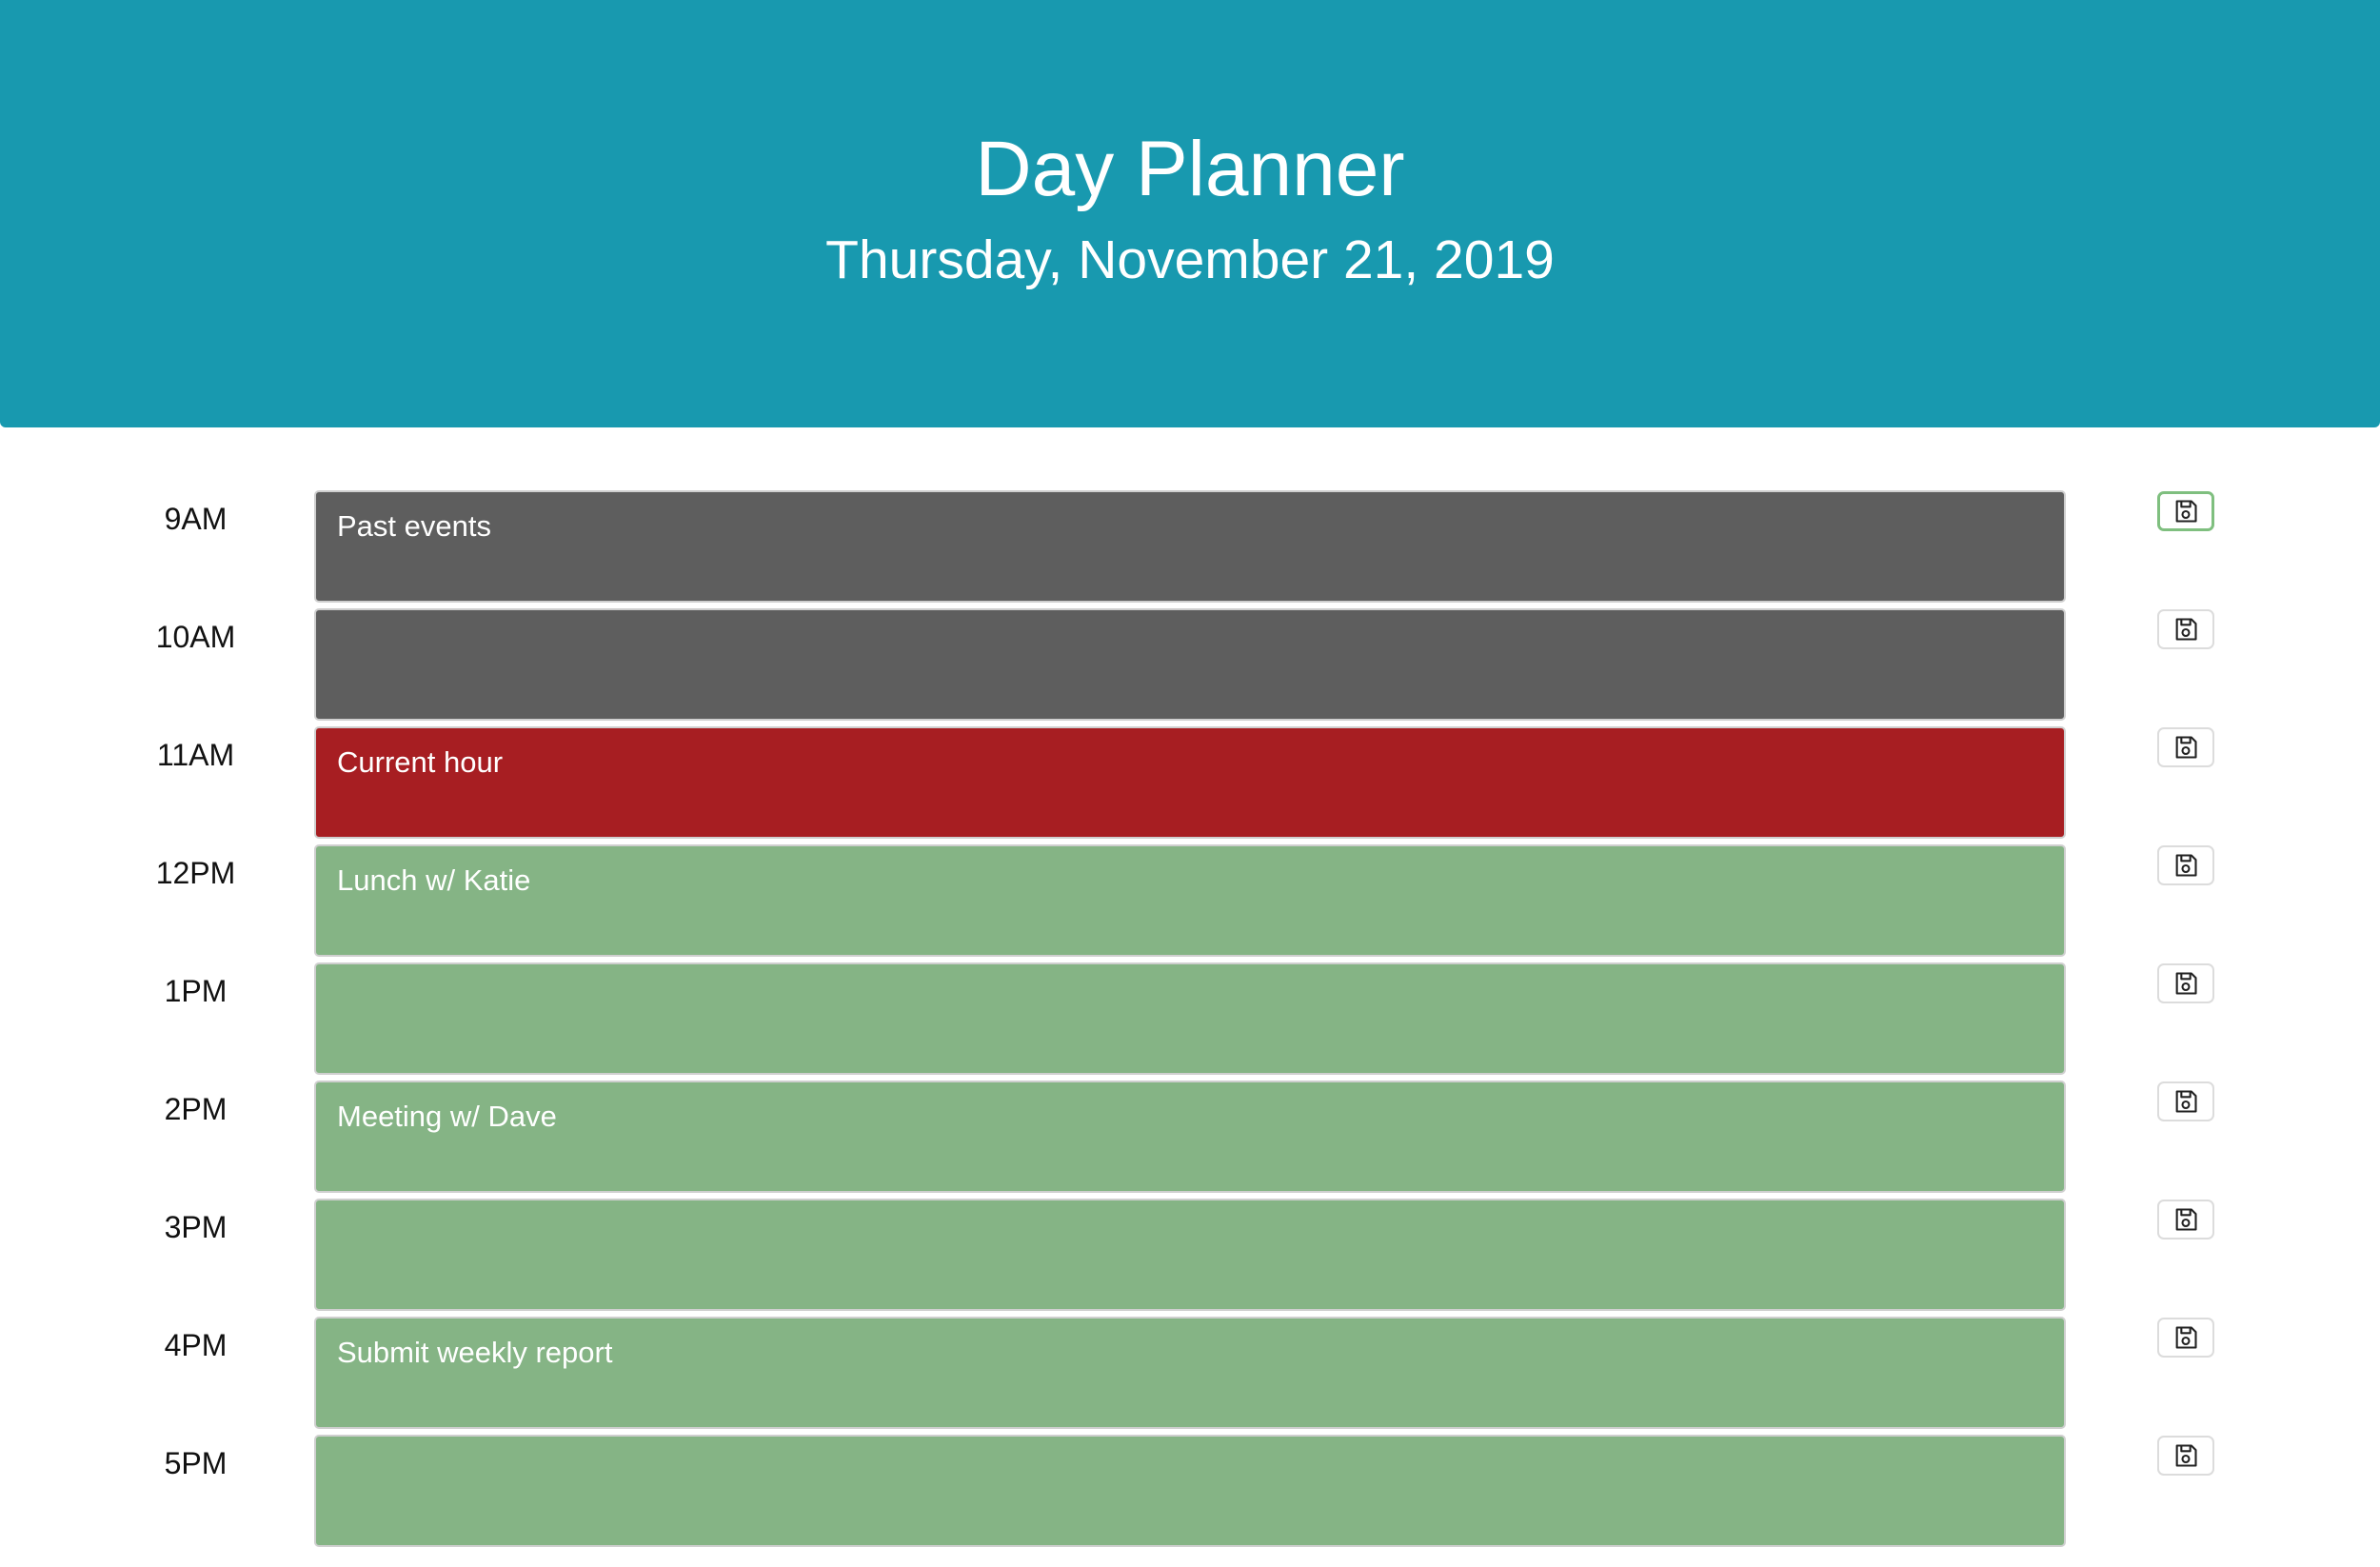 The image size is (2380, 1567). What do you see at coordinates (196, 519) in the screenshot?
I see `hour-label: 9AM` at bounding box center [196, 519].